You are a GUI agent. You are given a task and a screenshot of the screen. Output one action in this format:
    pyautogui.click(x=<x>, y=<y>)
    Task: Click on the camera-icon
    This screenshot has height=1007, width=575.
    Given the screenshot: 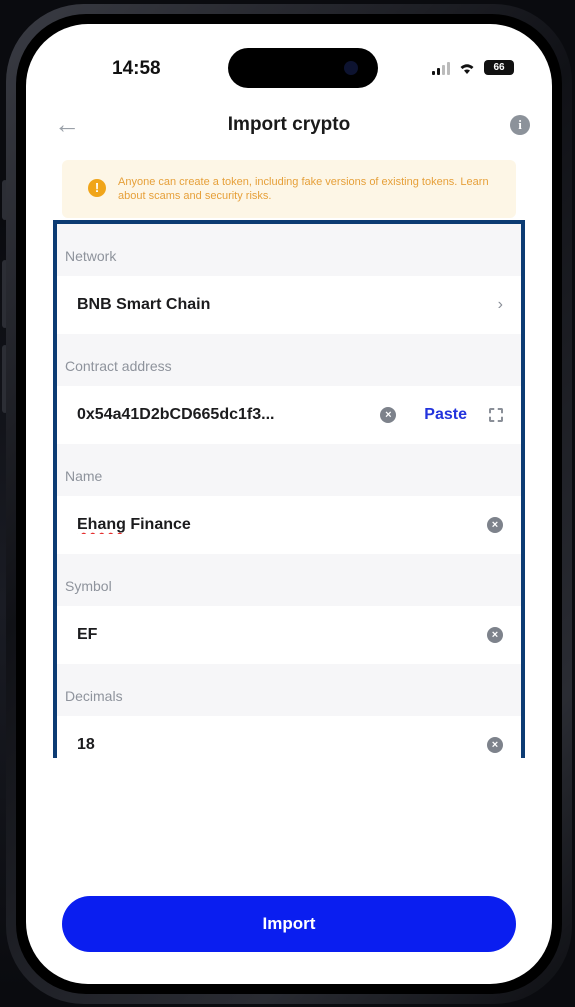 What is the action you would take?
    pyautogui.click(x=351, y=68)
    